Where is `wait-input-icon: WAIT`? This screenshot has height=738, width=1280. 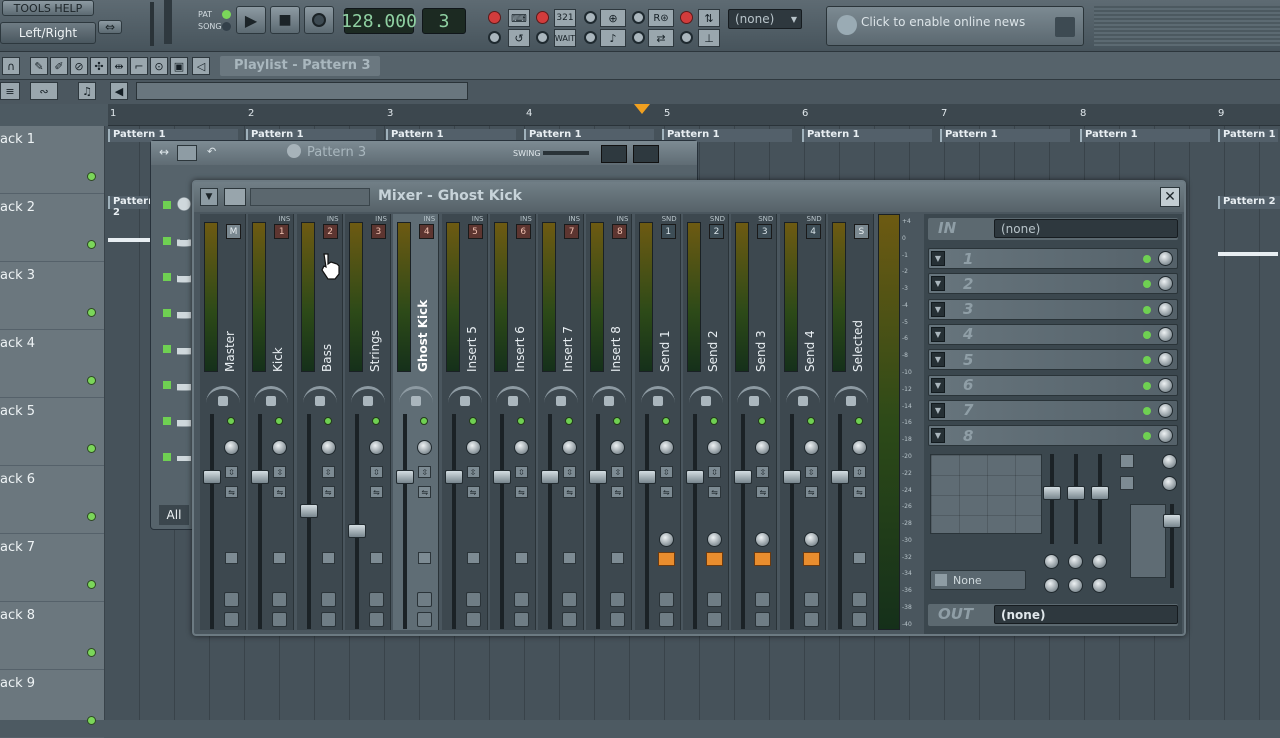 wait-input-icon: WAIT is located at coordinates (565, 38).